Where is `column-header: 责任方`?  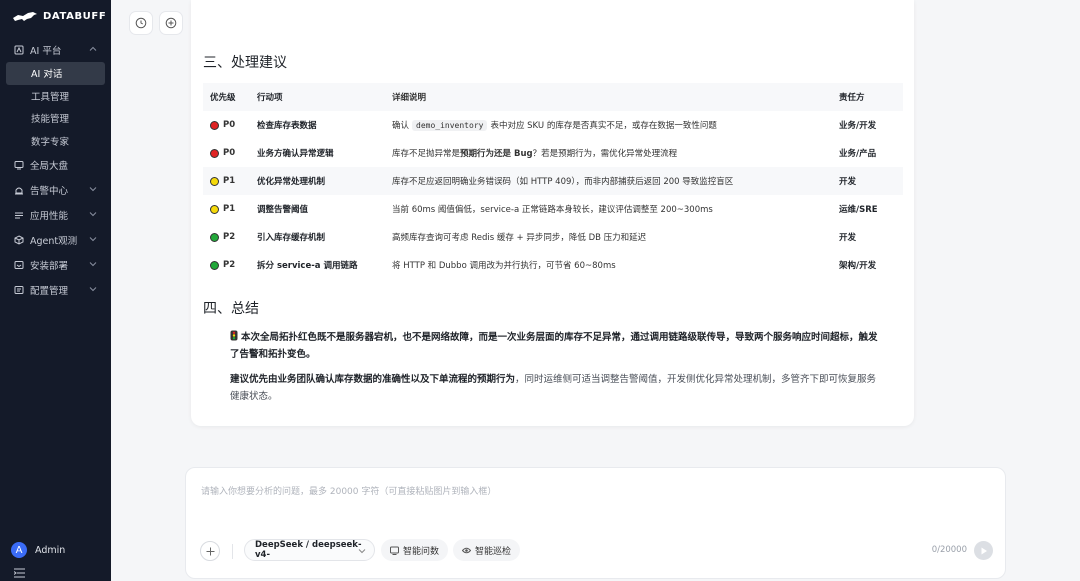 column-header: 责任方 is located at coordinates (852, 98).